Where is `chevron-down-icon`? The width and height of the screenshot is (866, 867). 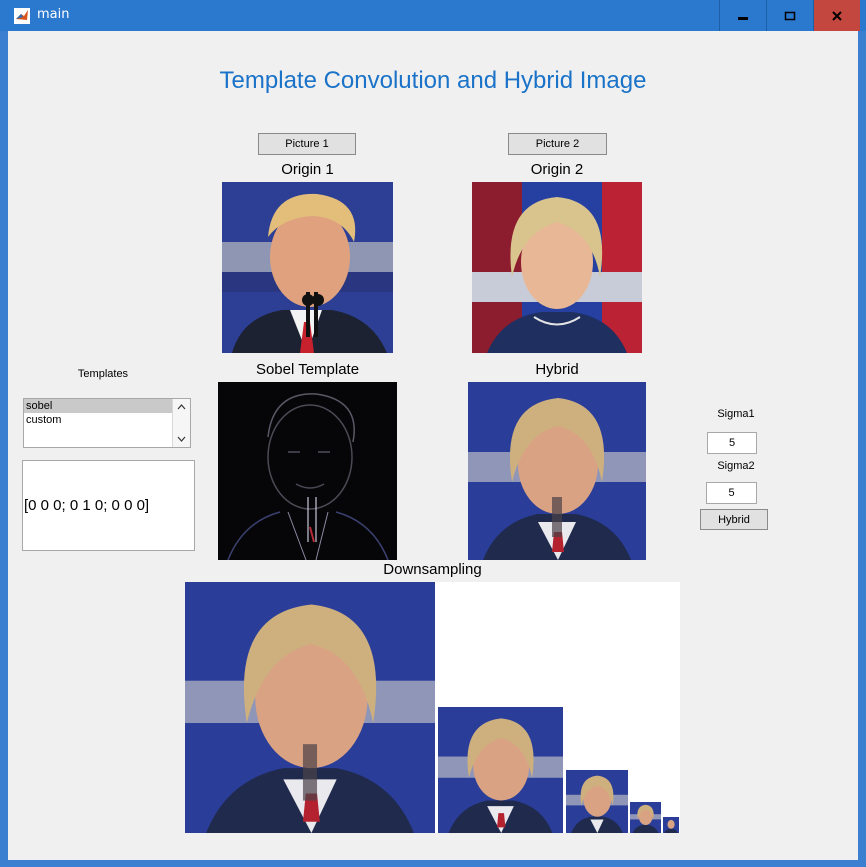
chevron-down-icon is located at coordinates (181, 439).